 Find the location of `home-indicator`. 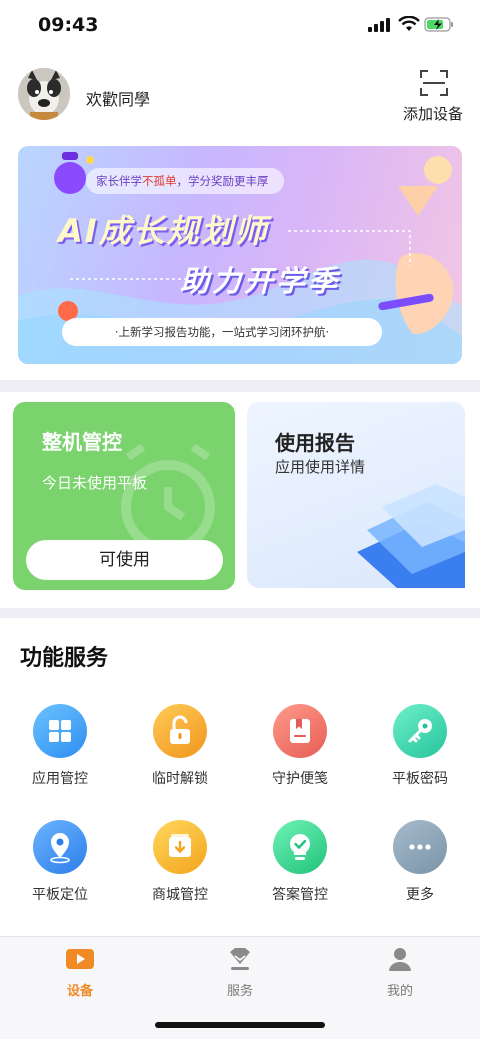

home-indicator is located at coordinates (240, 1025).